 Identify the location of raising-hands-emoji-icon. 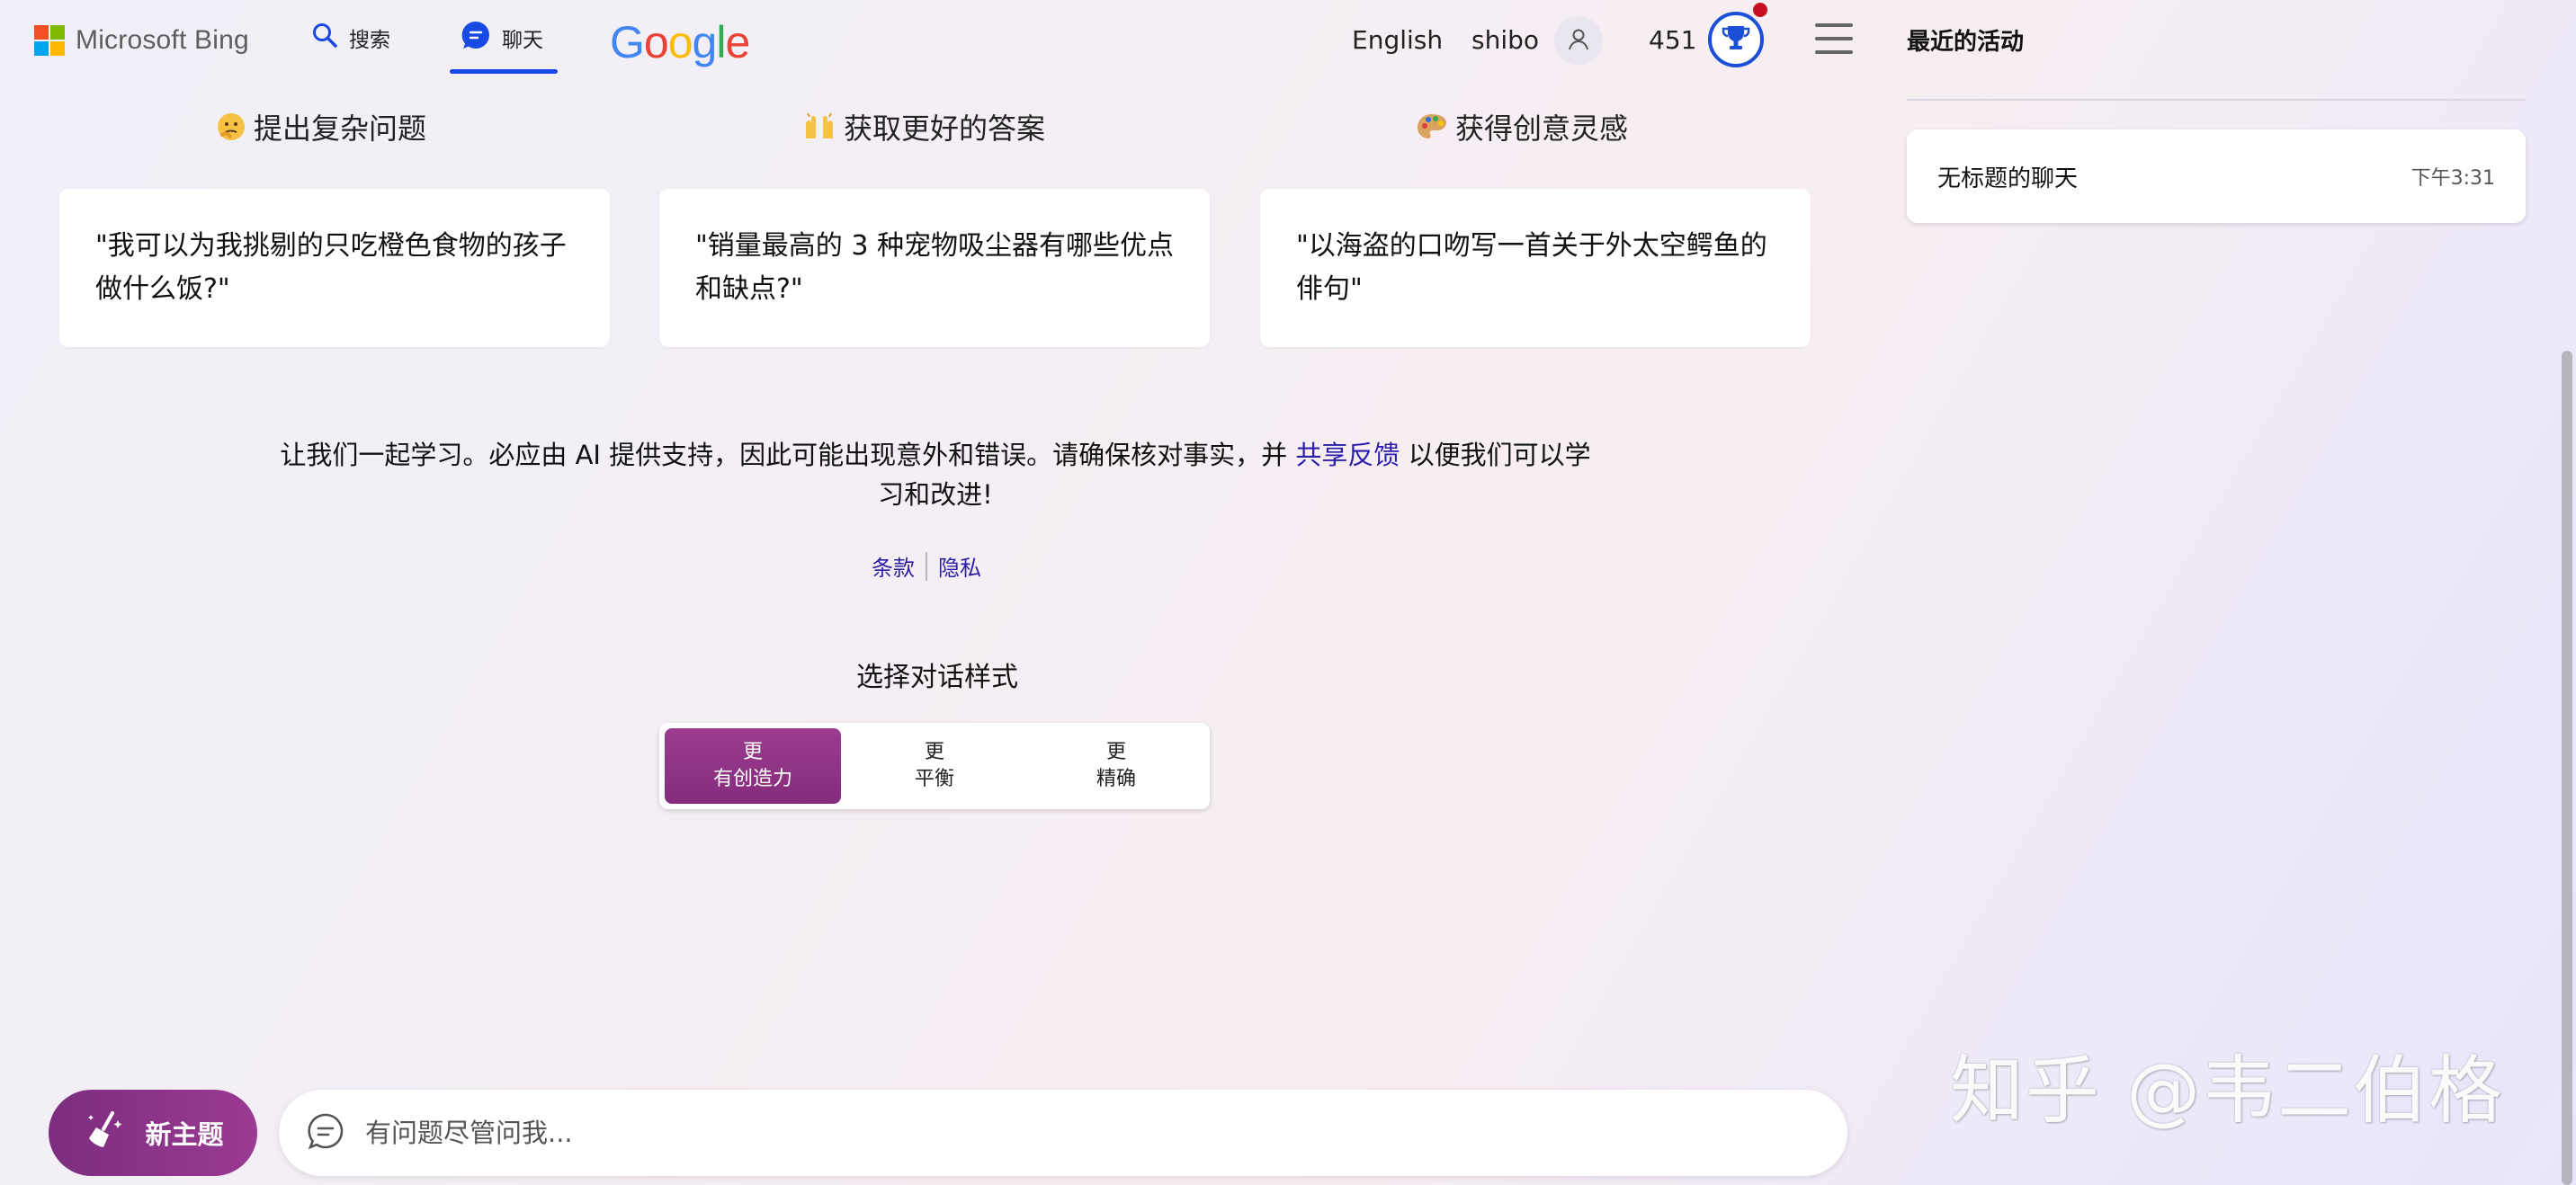
(819, 127).